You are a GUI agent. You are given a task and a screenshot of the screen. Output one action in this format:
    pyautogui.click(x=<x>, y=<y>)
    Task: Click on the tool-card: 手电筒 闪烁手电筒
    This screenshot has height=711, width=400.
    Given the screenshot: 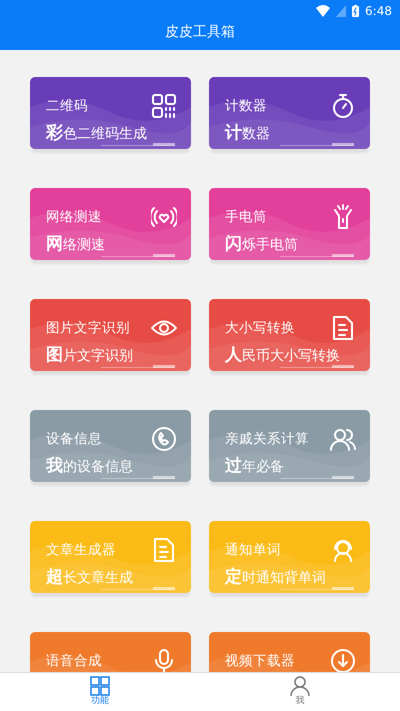 What is the action you would take?
    pyautogui.click(x=289, y=224)
    